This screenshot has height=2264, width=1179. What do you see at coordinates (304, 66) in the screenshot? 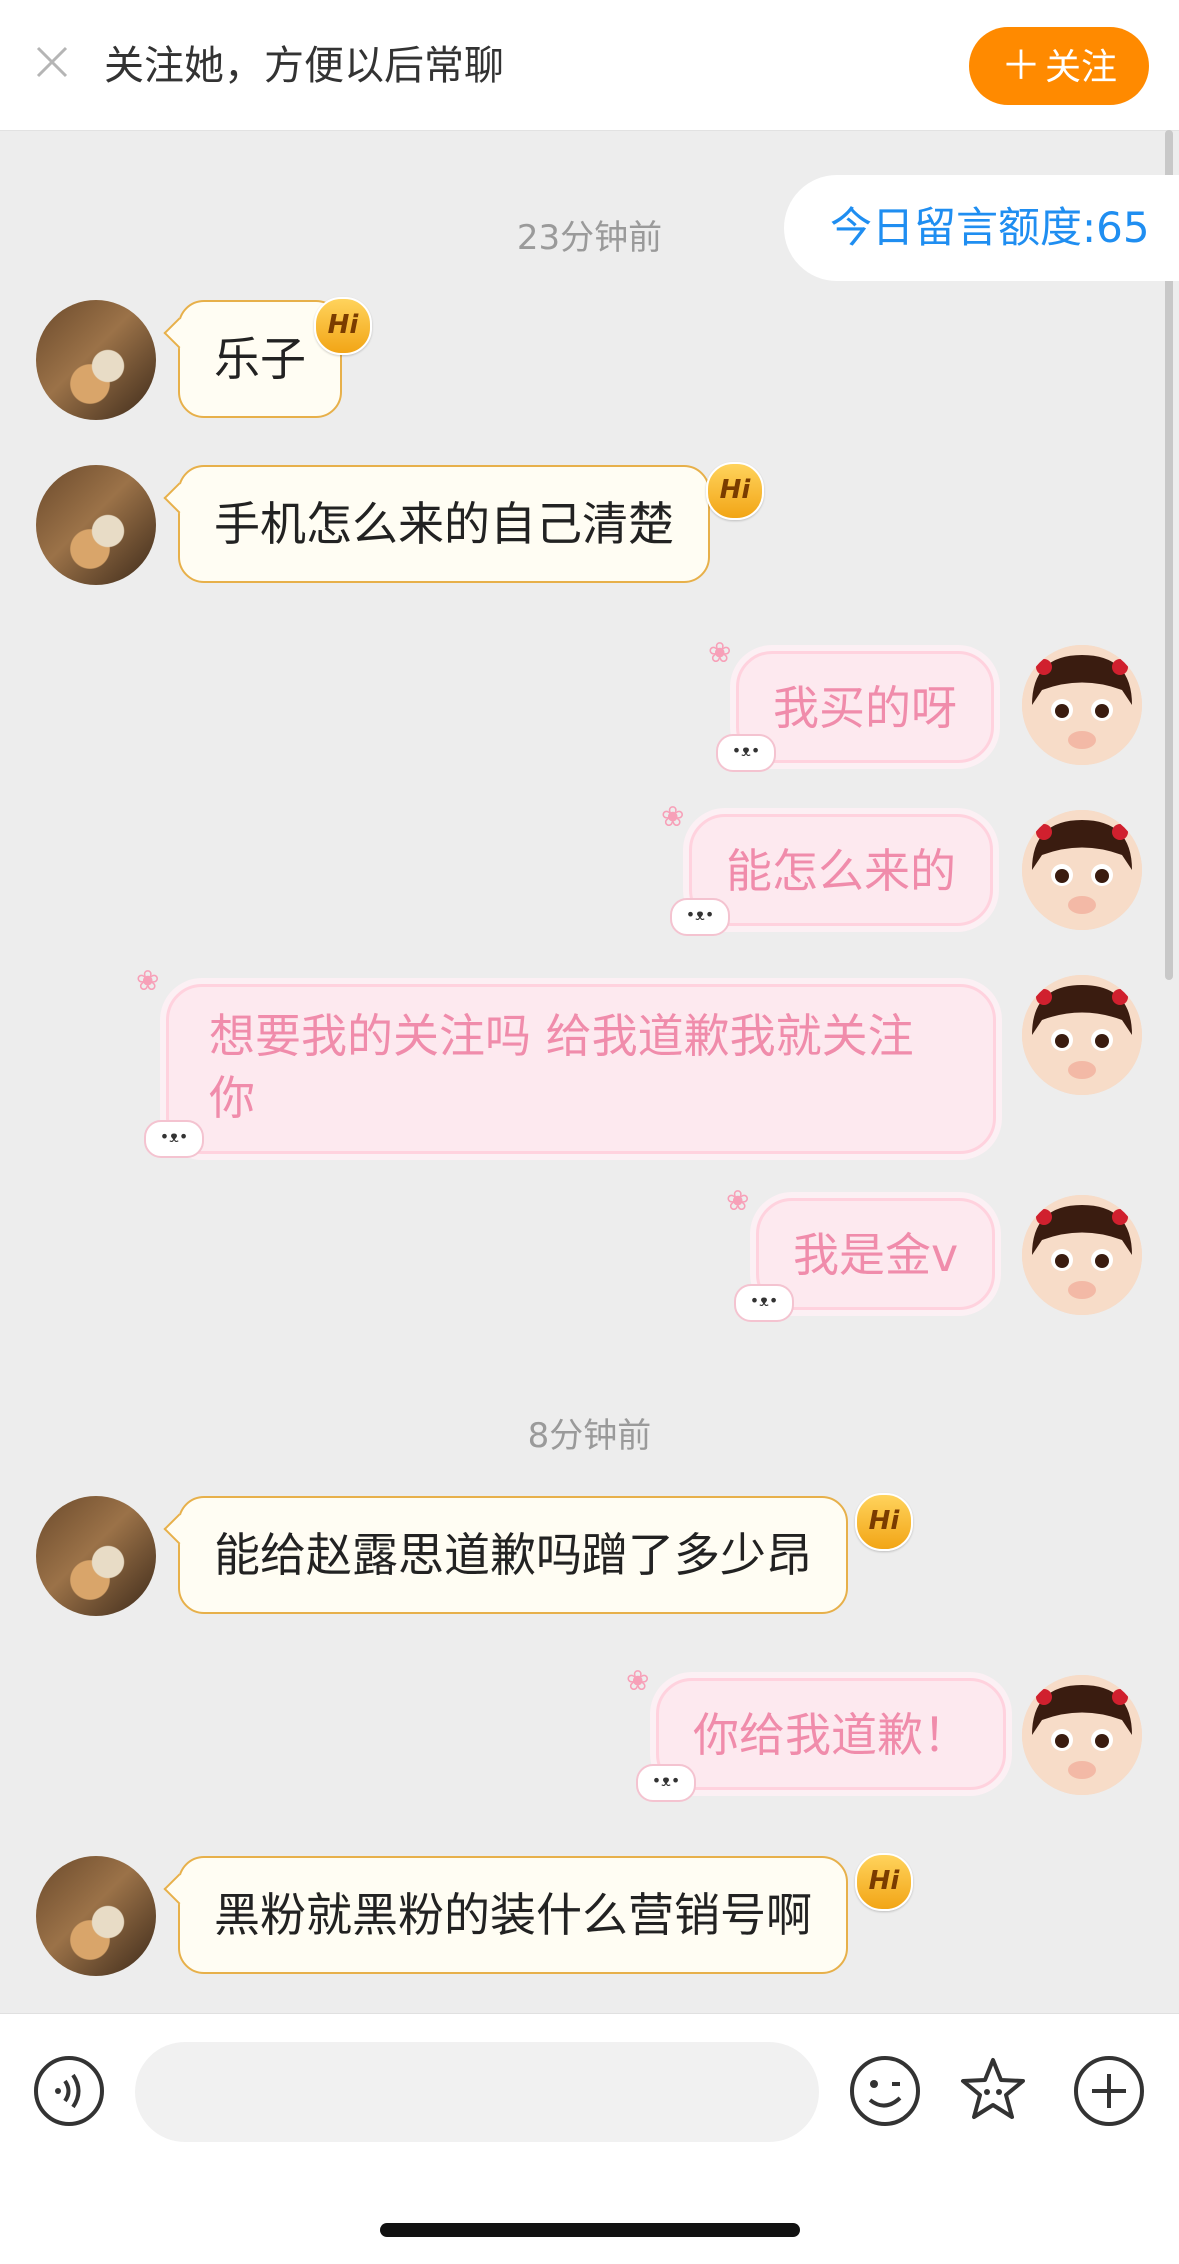
I see `follow-prompt: 关注她，方便以后常聊` at bounding box center [304, 66].